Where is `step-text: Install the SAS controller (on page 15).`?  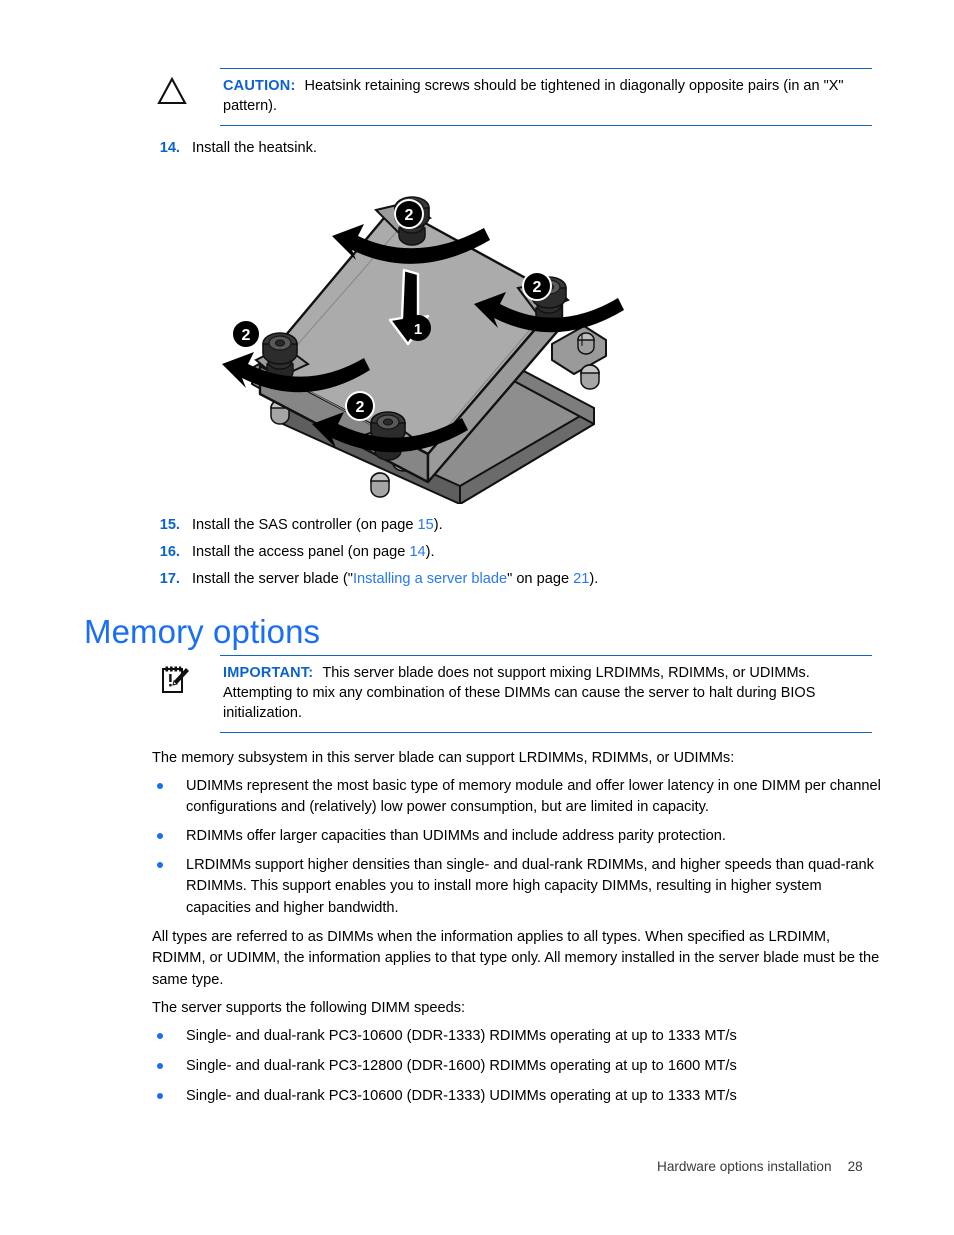
step-text: Install the SAS controller (on page 15). is located at coordinates (317, 525).